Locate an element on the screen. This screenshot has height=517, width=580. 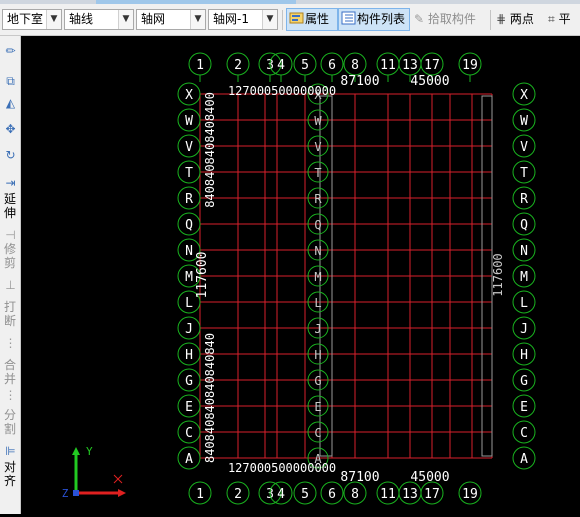
axis-bubble-right-label: W is located at coordinates (524, 121).